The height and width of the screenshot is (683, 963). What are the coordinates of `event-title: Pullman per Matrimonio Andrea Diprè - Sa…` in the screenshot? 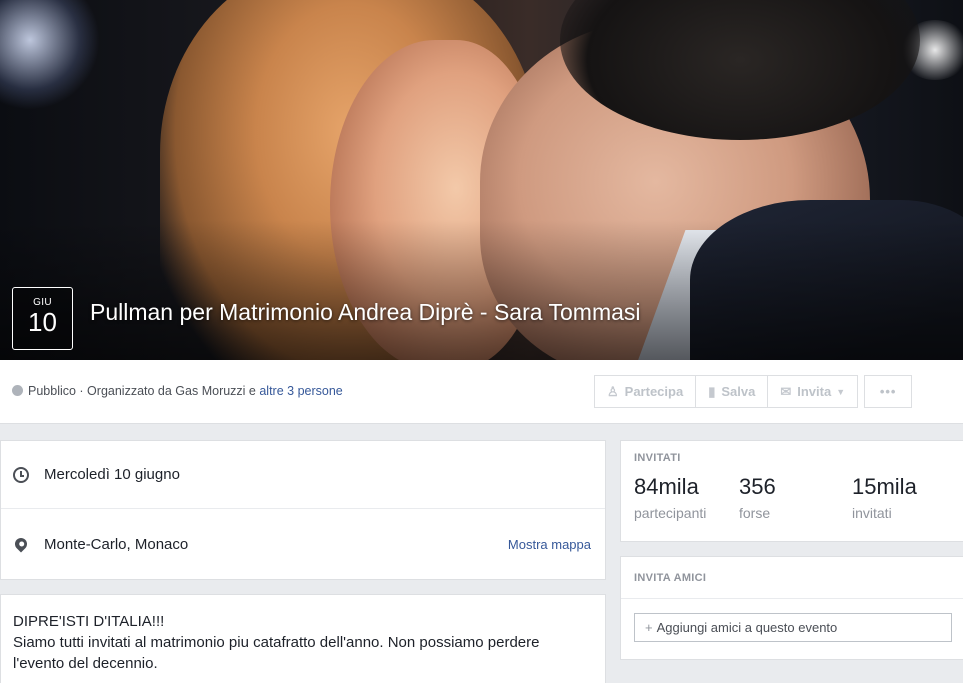 It's located at (365, 312).